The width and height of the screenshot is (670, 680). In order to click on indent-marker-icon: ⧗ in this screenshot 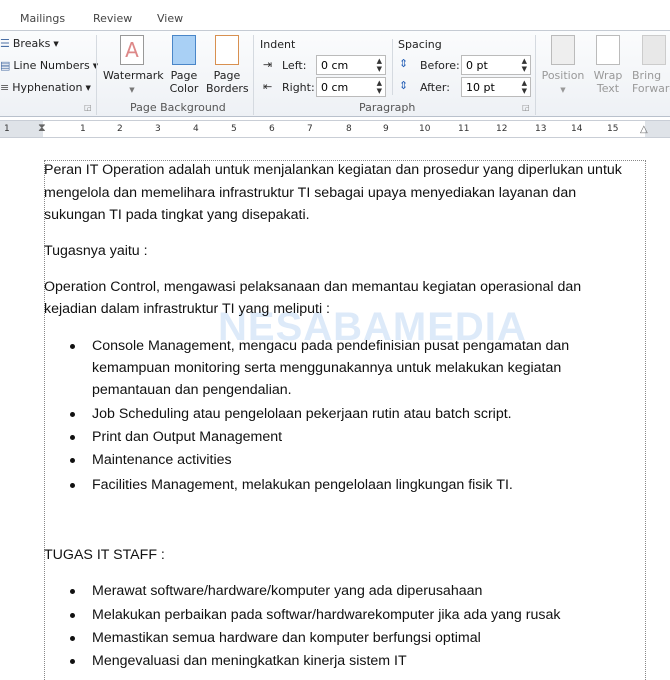, I will do `click(42, 128)`.